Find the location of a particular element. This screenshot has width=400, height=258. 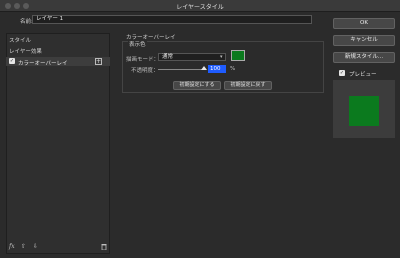

name-label: 名前: is located at coordinates (26, 22).